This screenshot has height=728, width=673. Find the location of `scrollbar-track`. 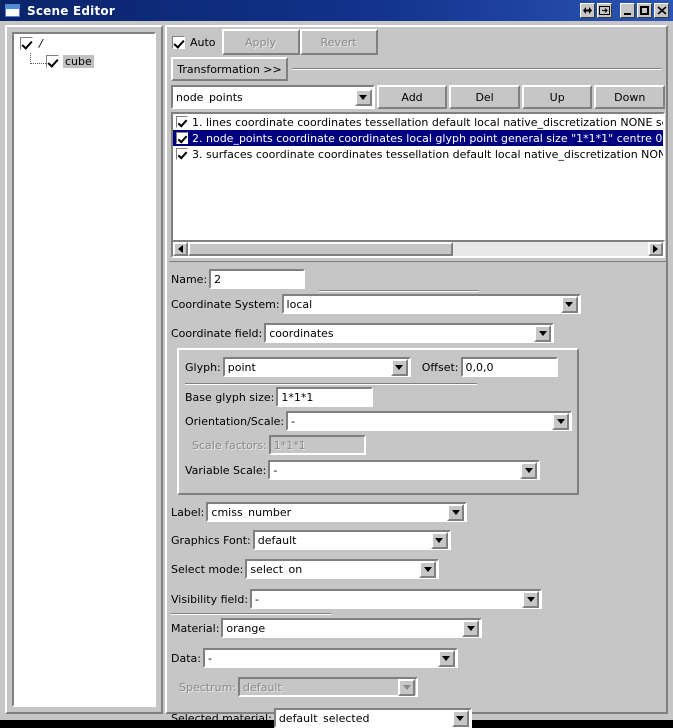

scrollbar-track is located at coordinates (418, 249).